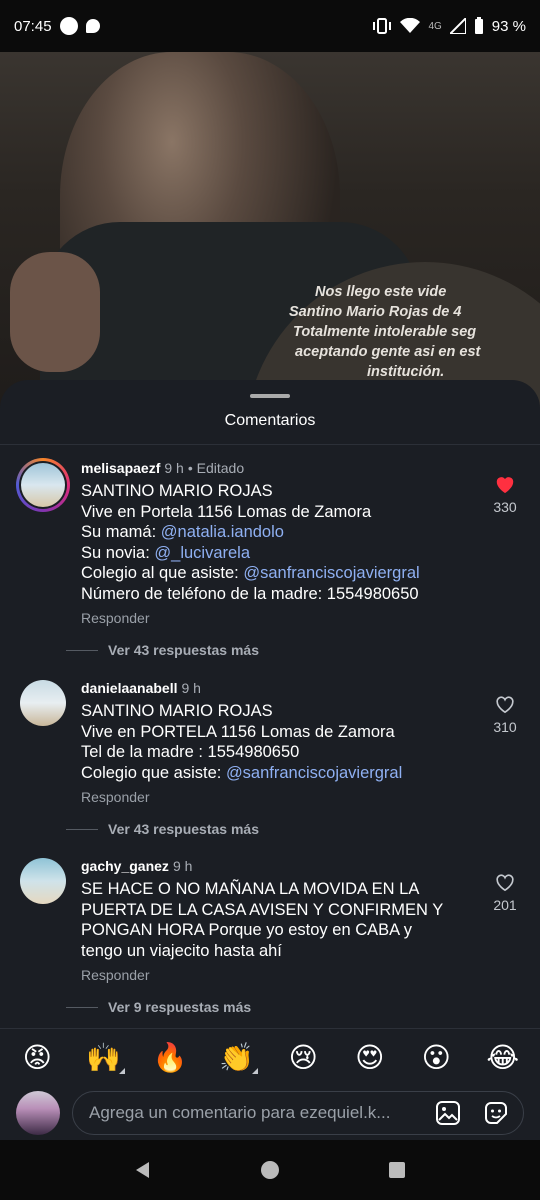  Describe the element at coordinates (303, 1057) in the screenshot. I see `emoji-crying-button: 😢` at that location.